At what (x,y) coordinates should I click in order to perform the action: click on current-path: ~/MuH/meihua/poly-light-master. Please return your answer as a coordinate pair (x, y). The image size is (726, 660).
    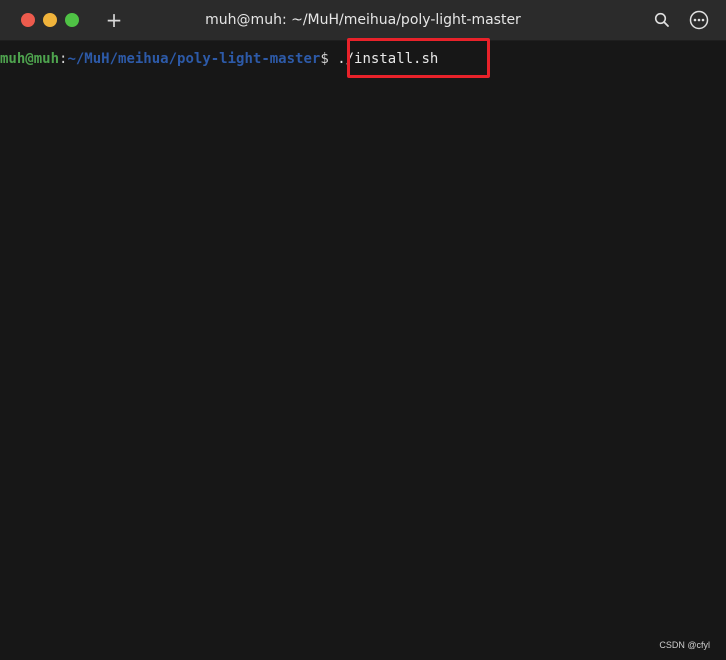
    Looking at the image, I should click on (194, 59).